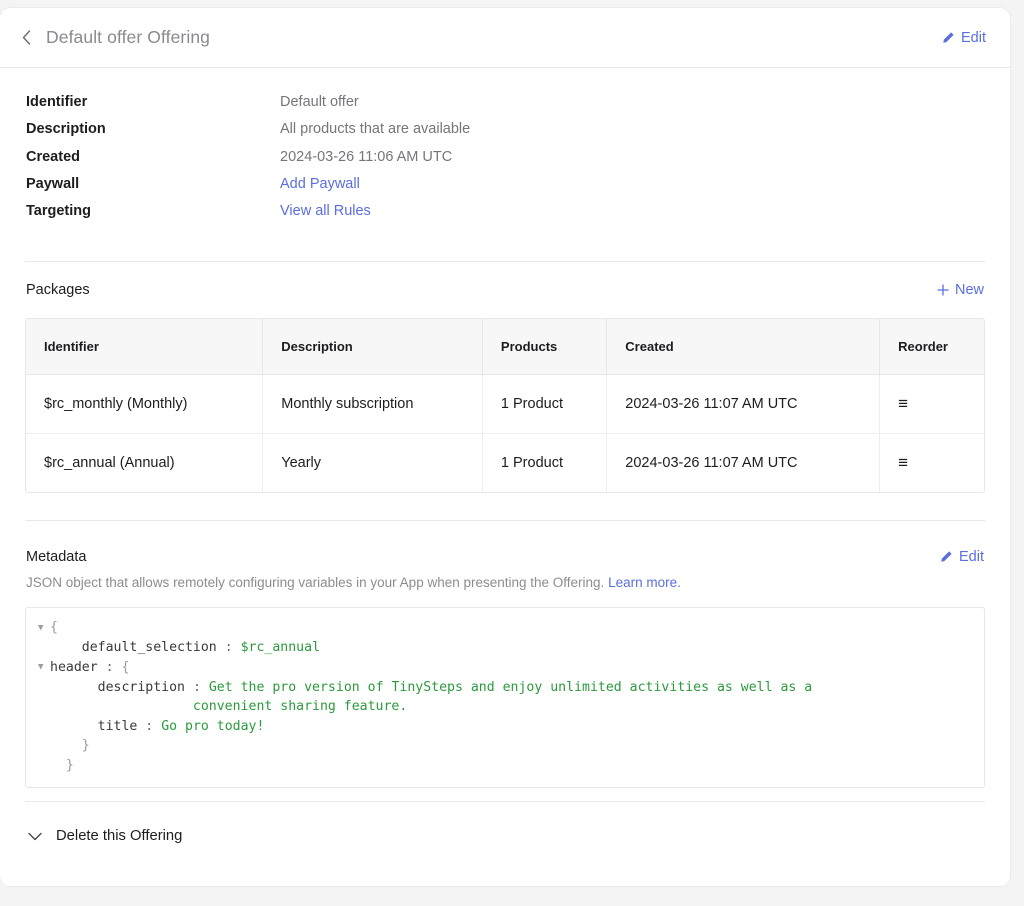  What do you see at coordinates (505, 506) in the screenshot?
I see `packages-bottom-spacer` at bounding box center [505, 506].